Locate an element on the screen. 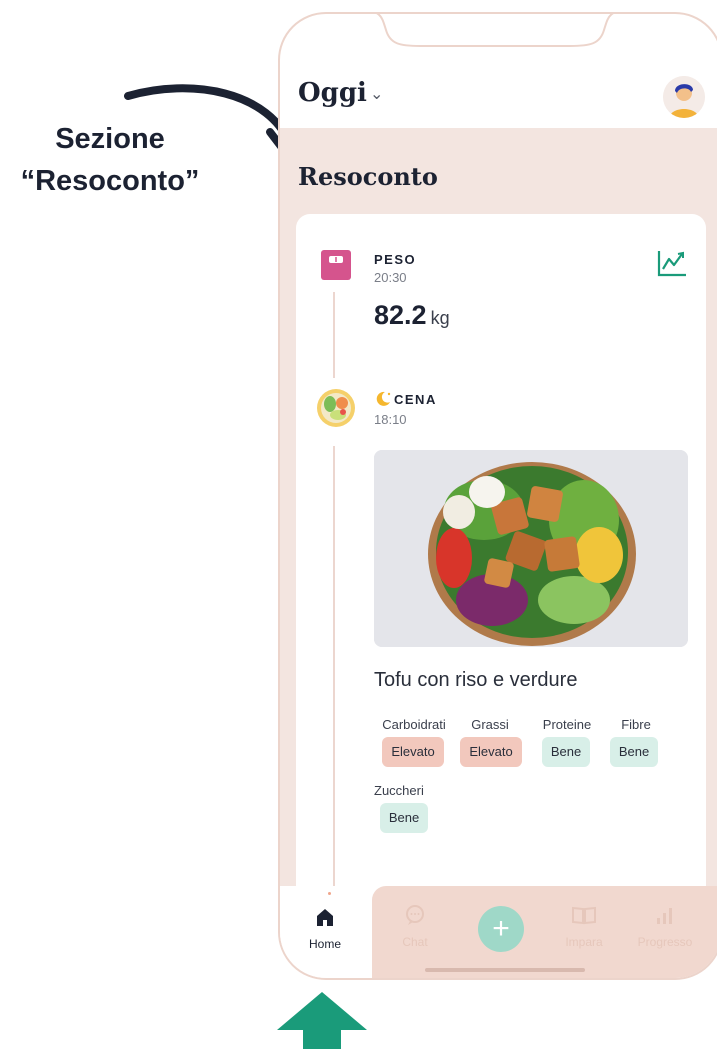  chart-bars-icon is located at coordinates (664, 916).